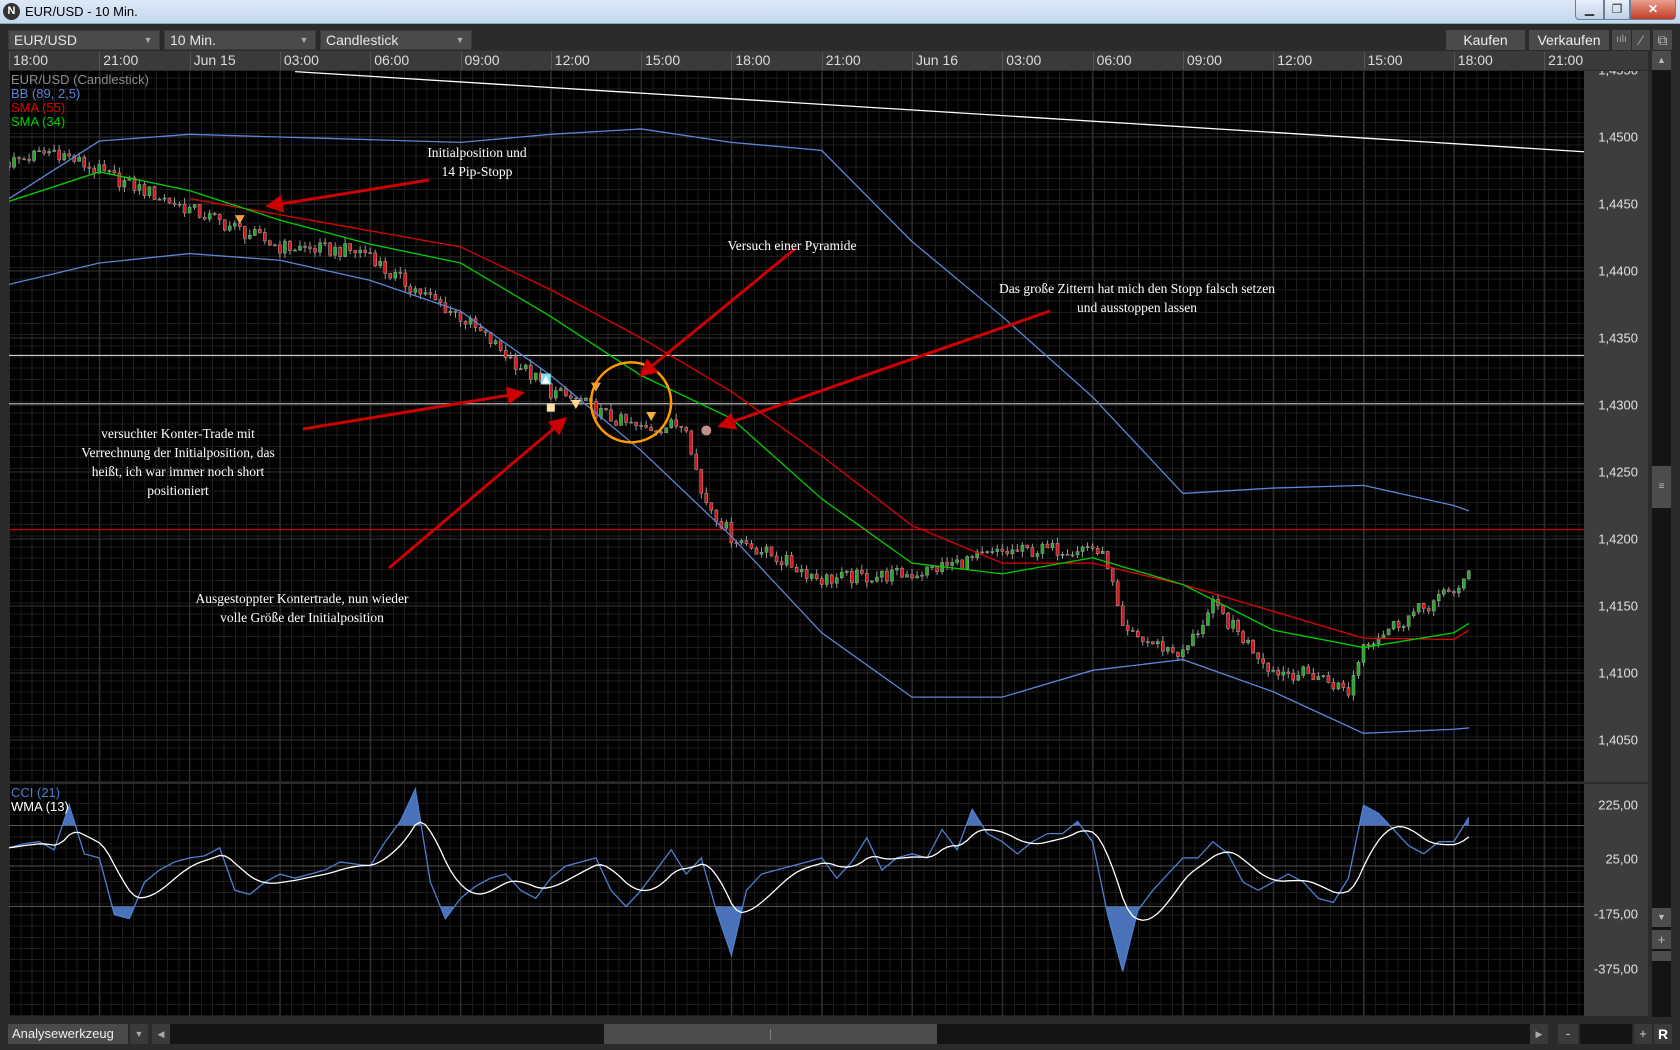 The image size is (1680, 1050). I want to click on symbol-select: EUR/USD ▼, so click(84, 40).